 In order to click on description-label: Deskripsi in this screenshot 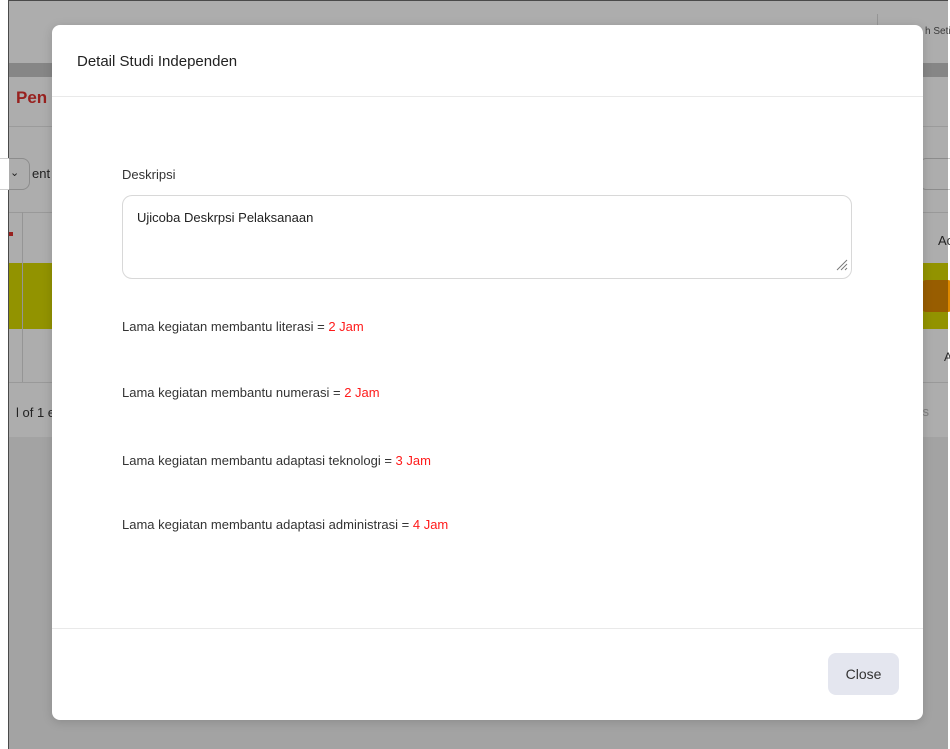, I will do `click(149, 174)`.